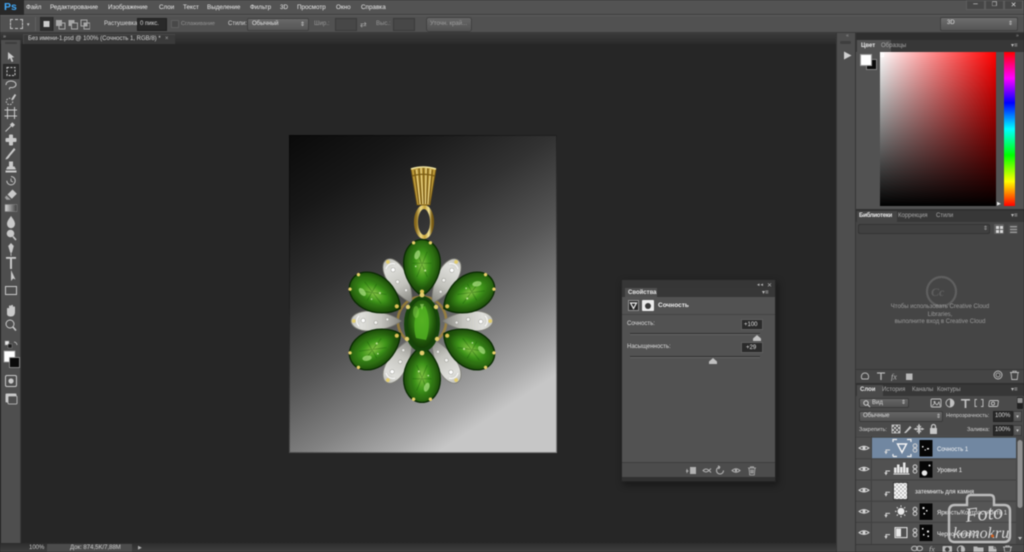 The image size is (1024, 552). What do you see at coordinates (974, 533) in the screenshot?
I see `svg-text: komok` at bounding box center [974, 533].